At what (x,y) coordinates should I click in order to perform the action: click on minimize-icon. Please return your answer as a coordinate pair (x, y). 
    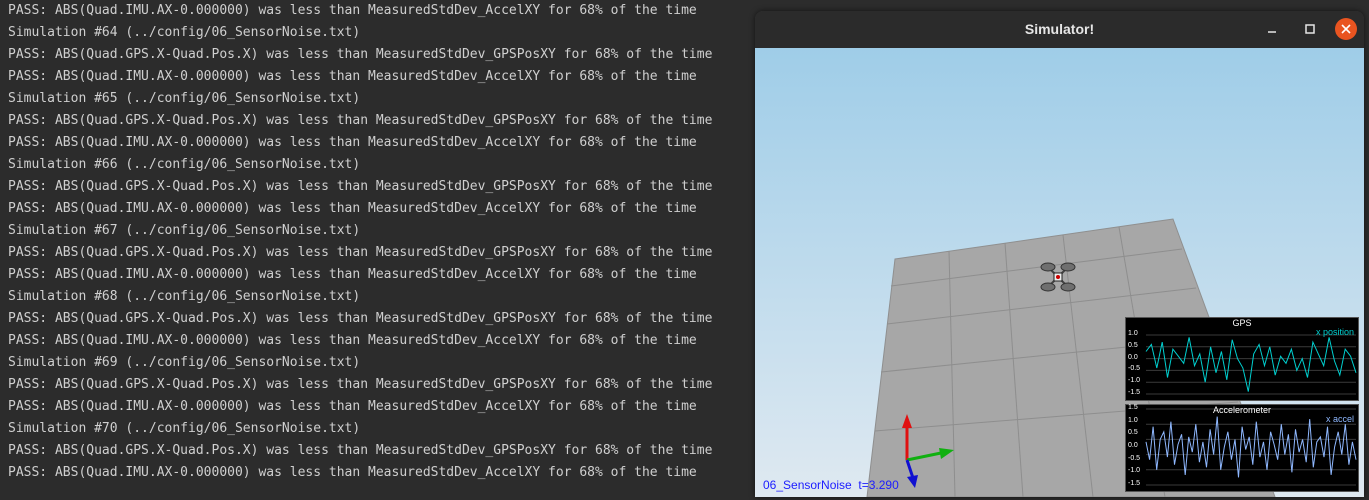
    Looking at the image, I should click on (1272, 32).